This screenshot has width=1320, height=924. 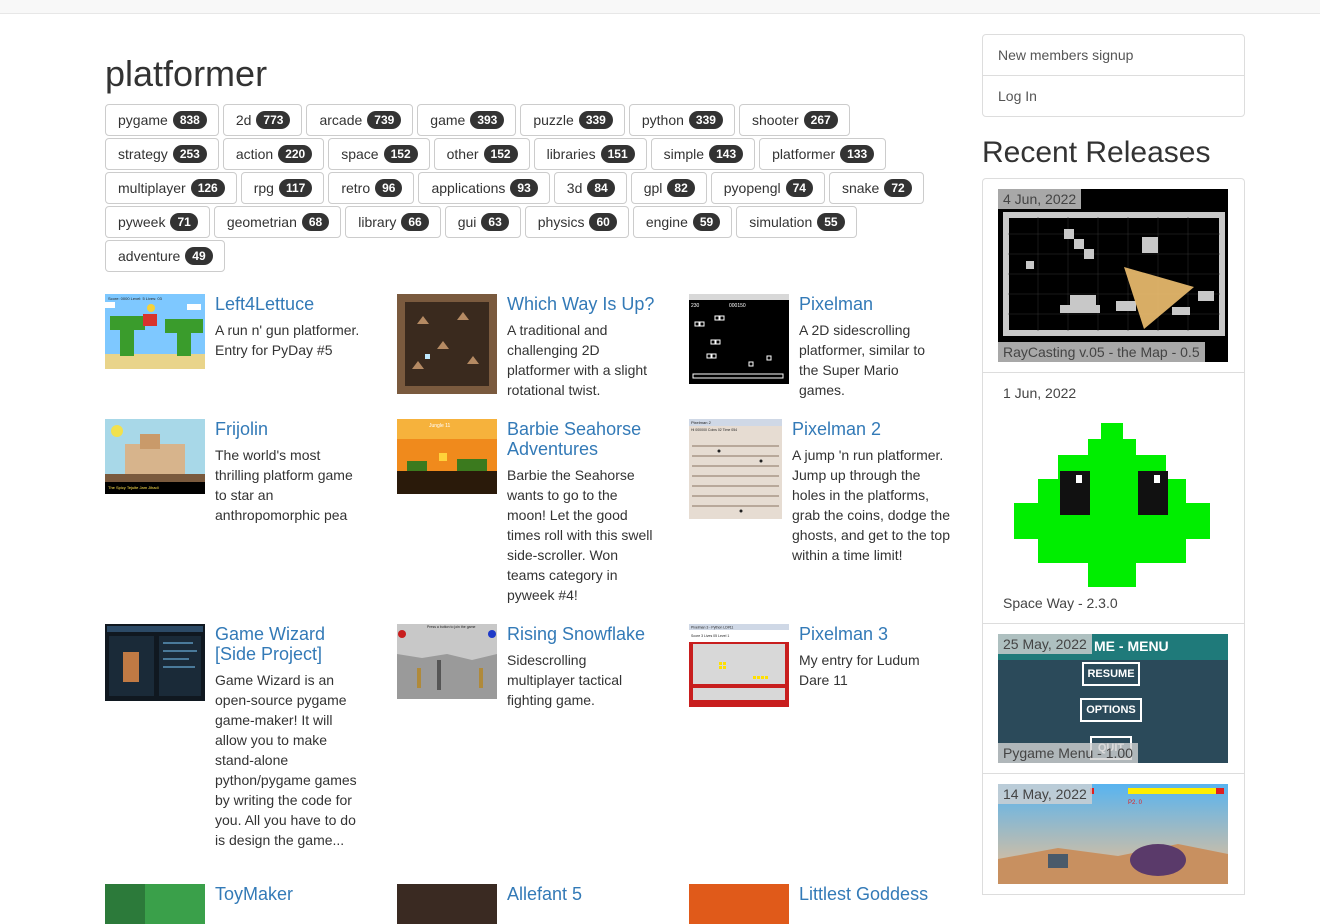 What do you see at coordinates (581, 304) in the screenshot?
I see `project-title-link: Which Way Is Up?` at bounding box center [581, 304].